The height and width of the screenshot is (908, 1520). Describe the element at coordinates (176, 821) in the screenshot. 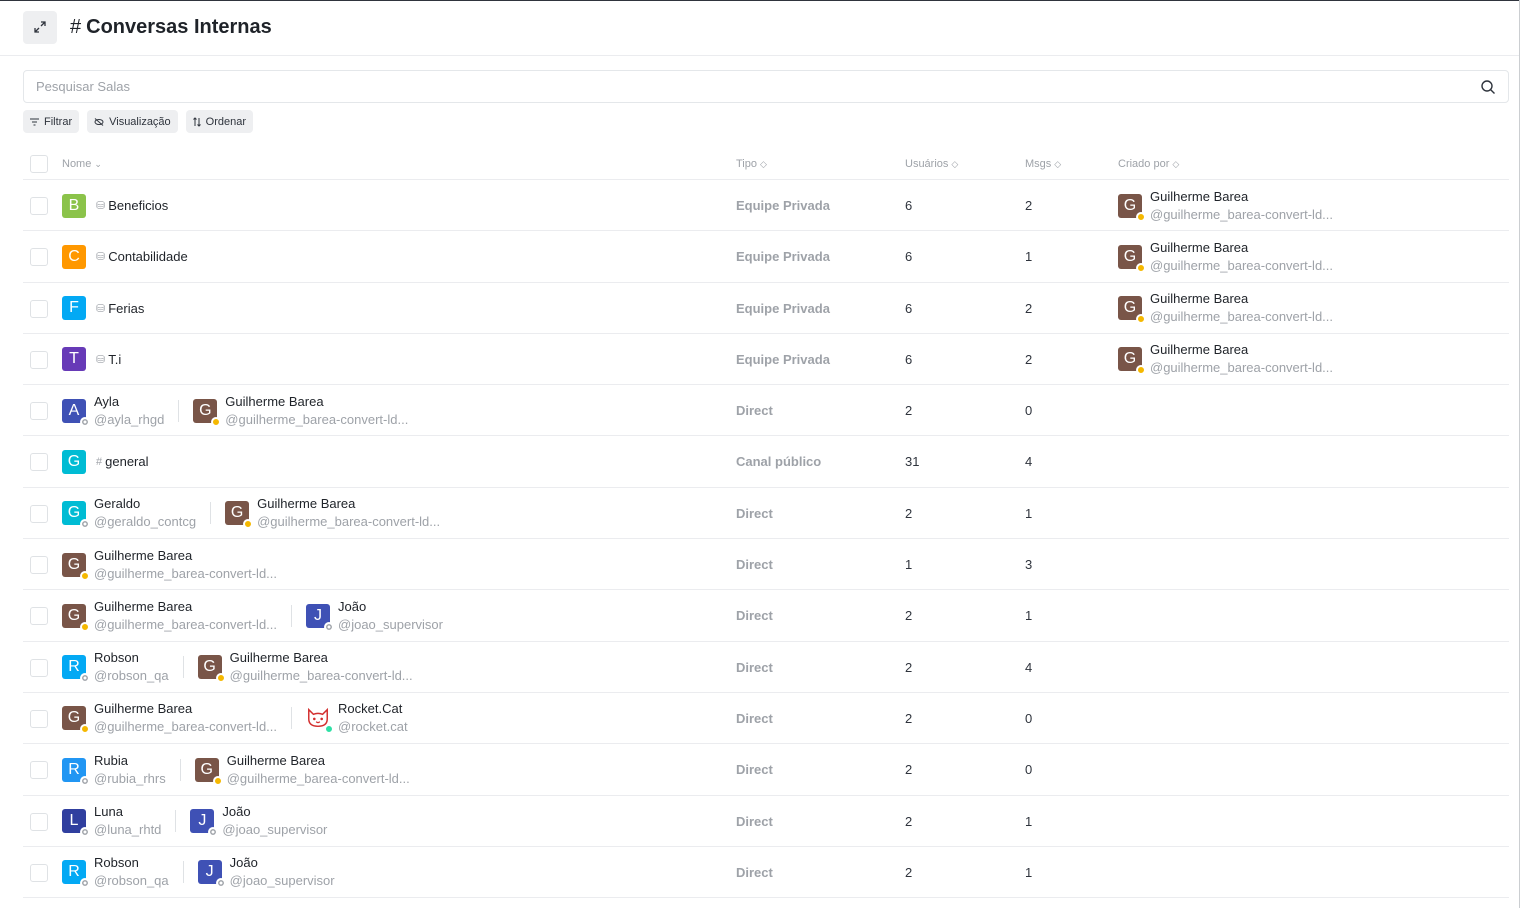

I see `divider` at that location.